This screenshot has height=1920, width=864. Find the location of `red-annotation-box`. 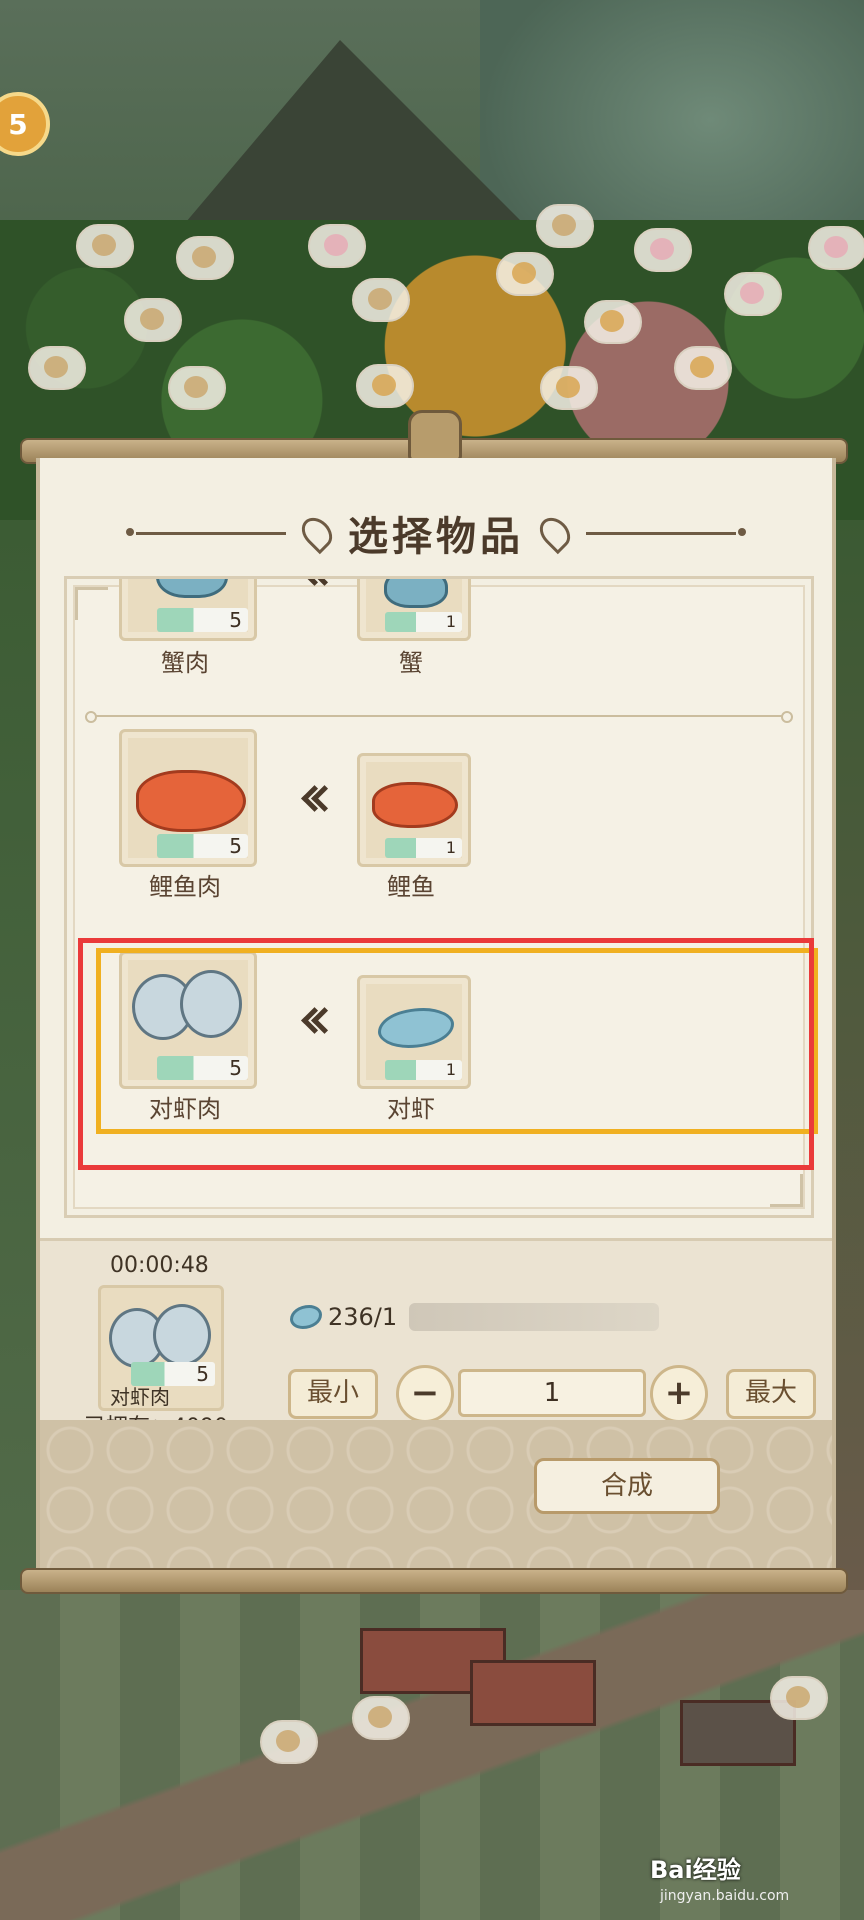

red-annotation-box is located at coordinates (446, 1054).